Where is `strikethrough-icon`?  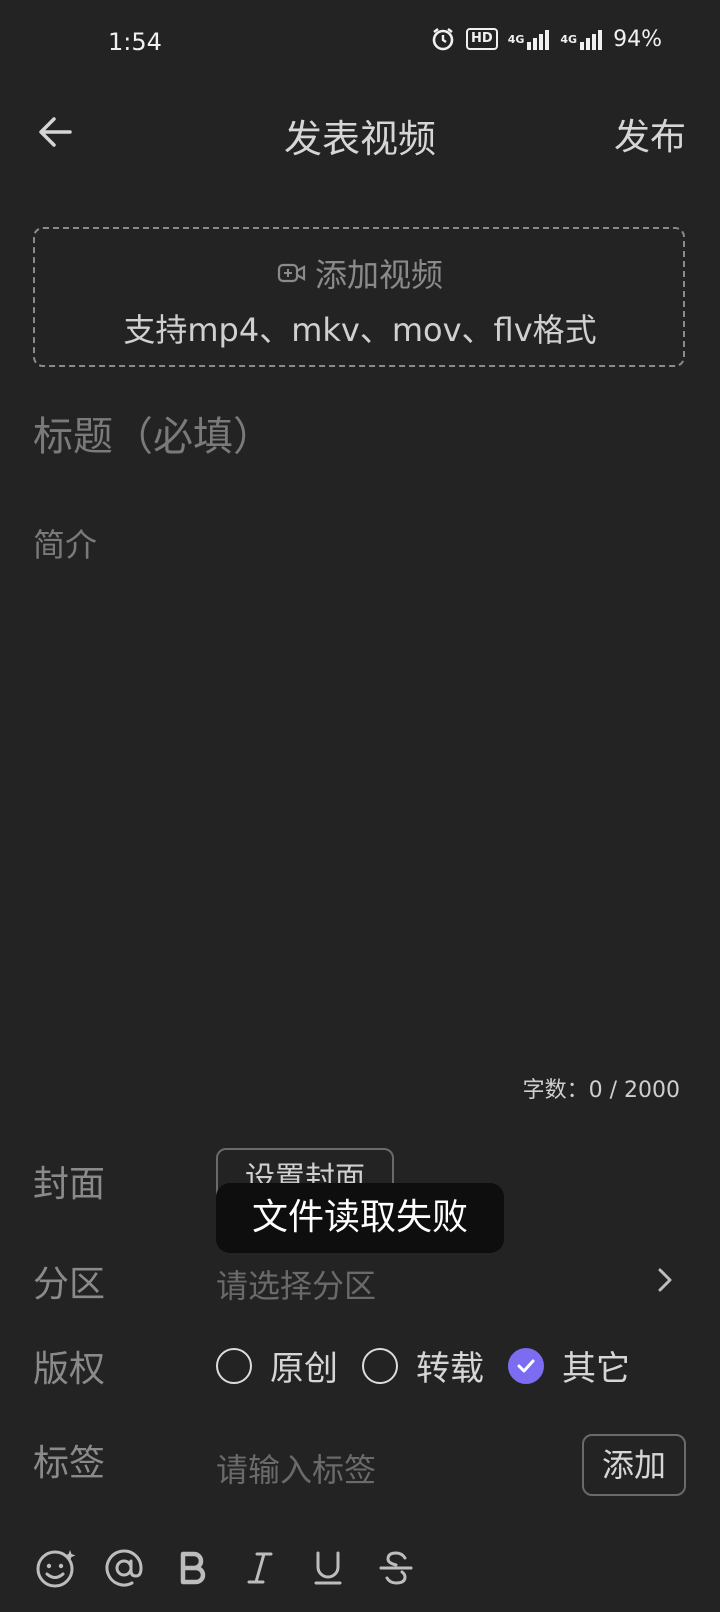
strikethrough-icon is located at coordinates (396, 1568).